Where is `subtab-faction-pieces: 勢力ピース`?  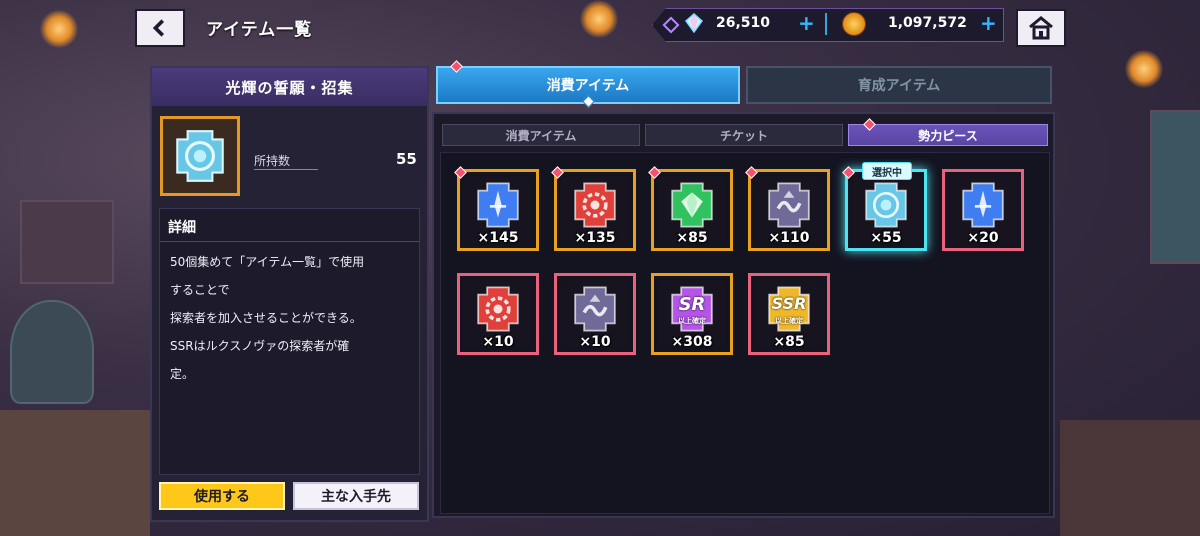
subtab-faction-pieces: 勢力ピース is located at coordinates (948, 135).